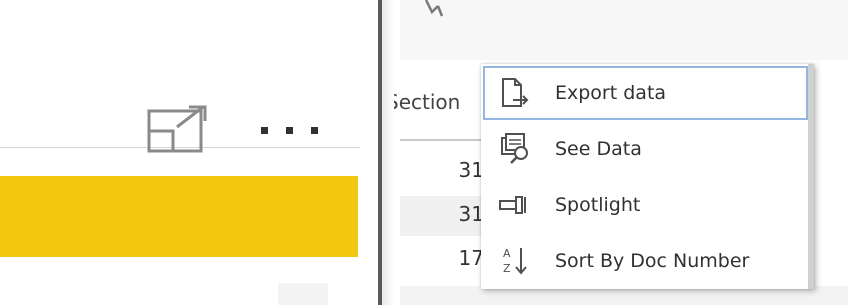  Describe the element at coordinates (515, 261) in the screenshot. I see `sort-az-icon: A Z` at that location.